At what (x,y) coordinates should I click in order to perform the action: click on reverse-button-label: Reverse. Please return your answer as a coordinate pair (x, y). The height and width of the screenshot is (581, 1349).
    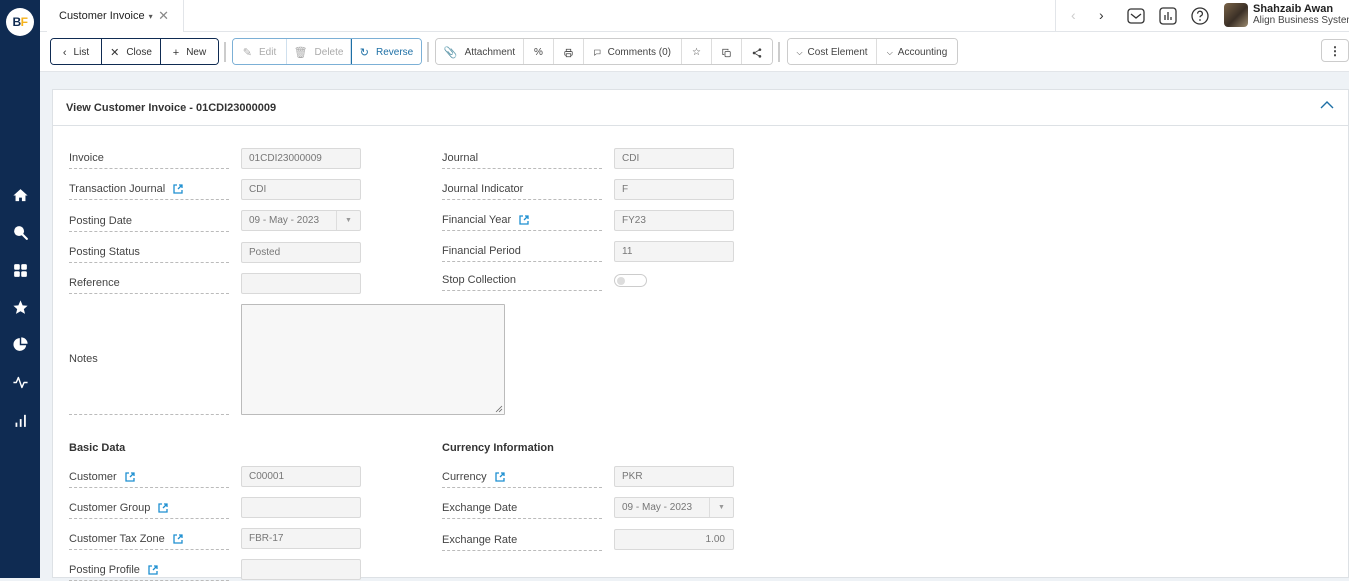
    Looking at the image, I should click on (394, 52).